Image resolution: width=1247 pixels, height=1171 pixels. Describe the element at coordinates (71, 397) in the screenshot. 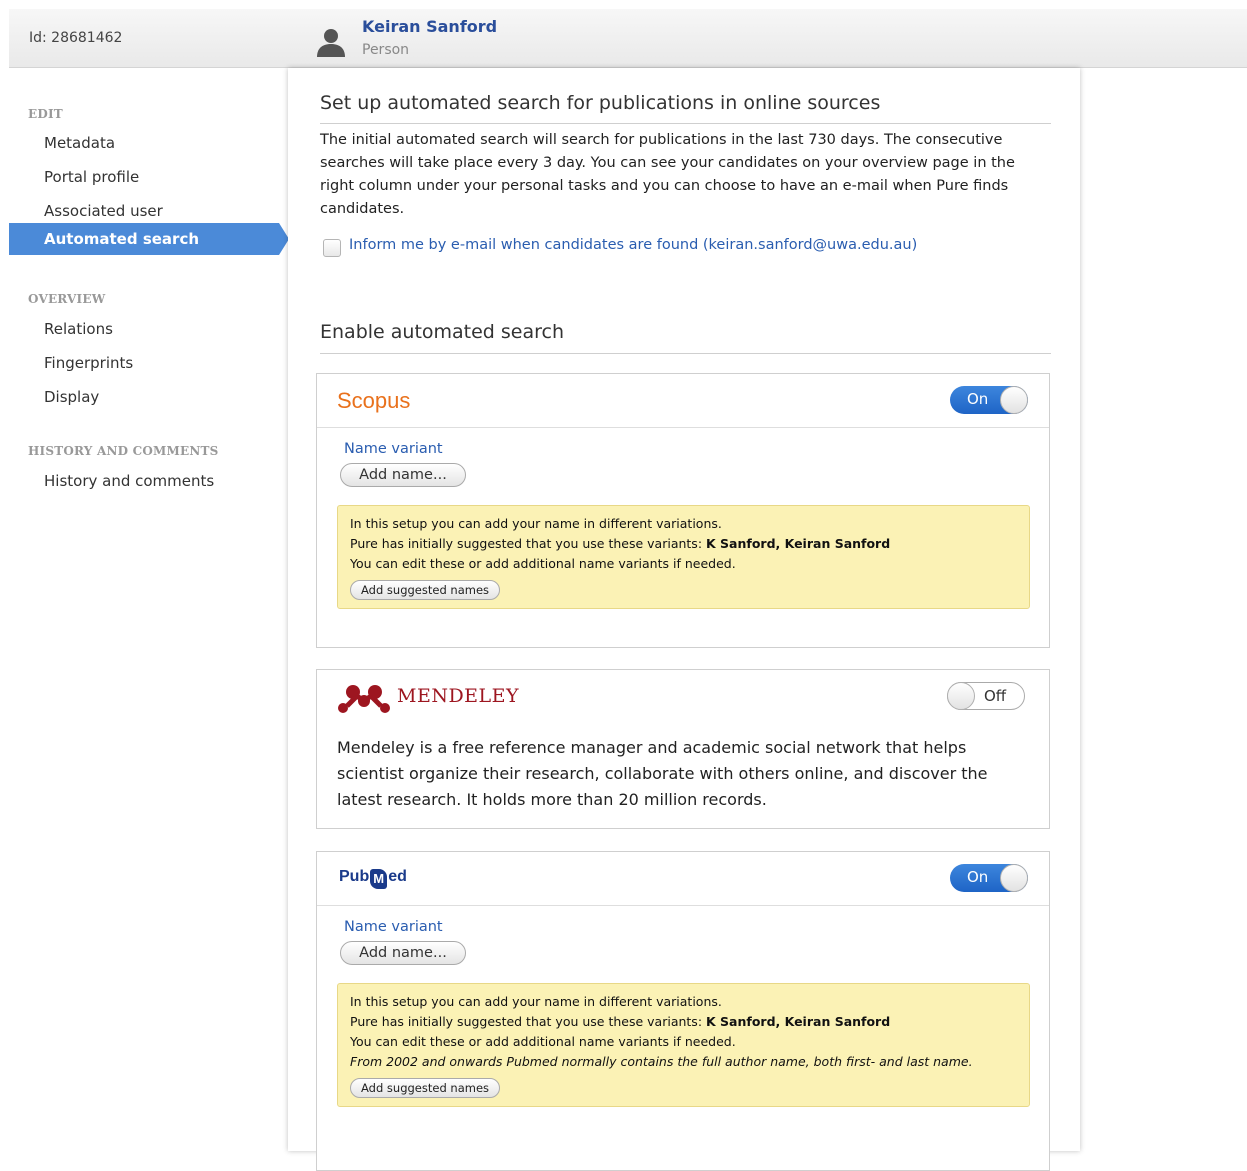

I see `sidebar-item-display: Display` at that location.